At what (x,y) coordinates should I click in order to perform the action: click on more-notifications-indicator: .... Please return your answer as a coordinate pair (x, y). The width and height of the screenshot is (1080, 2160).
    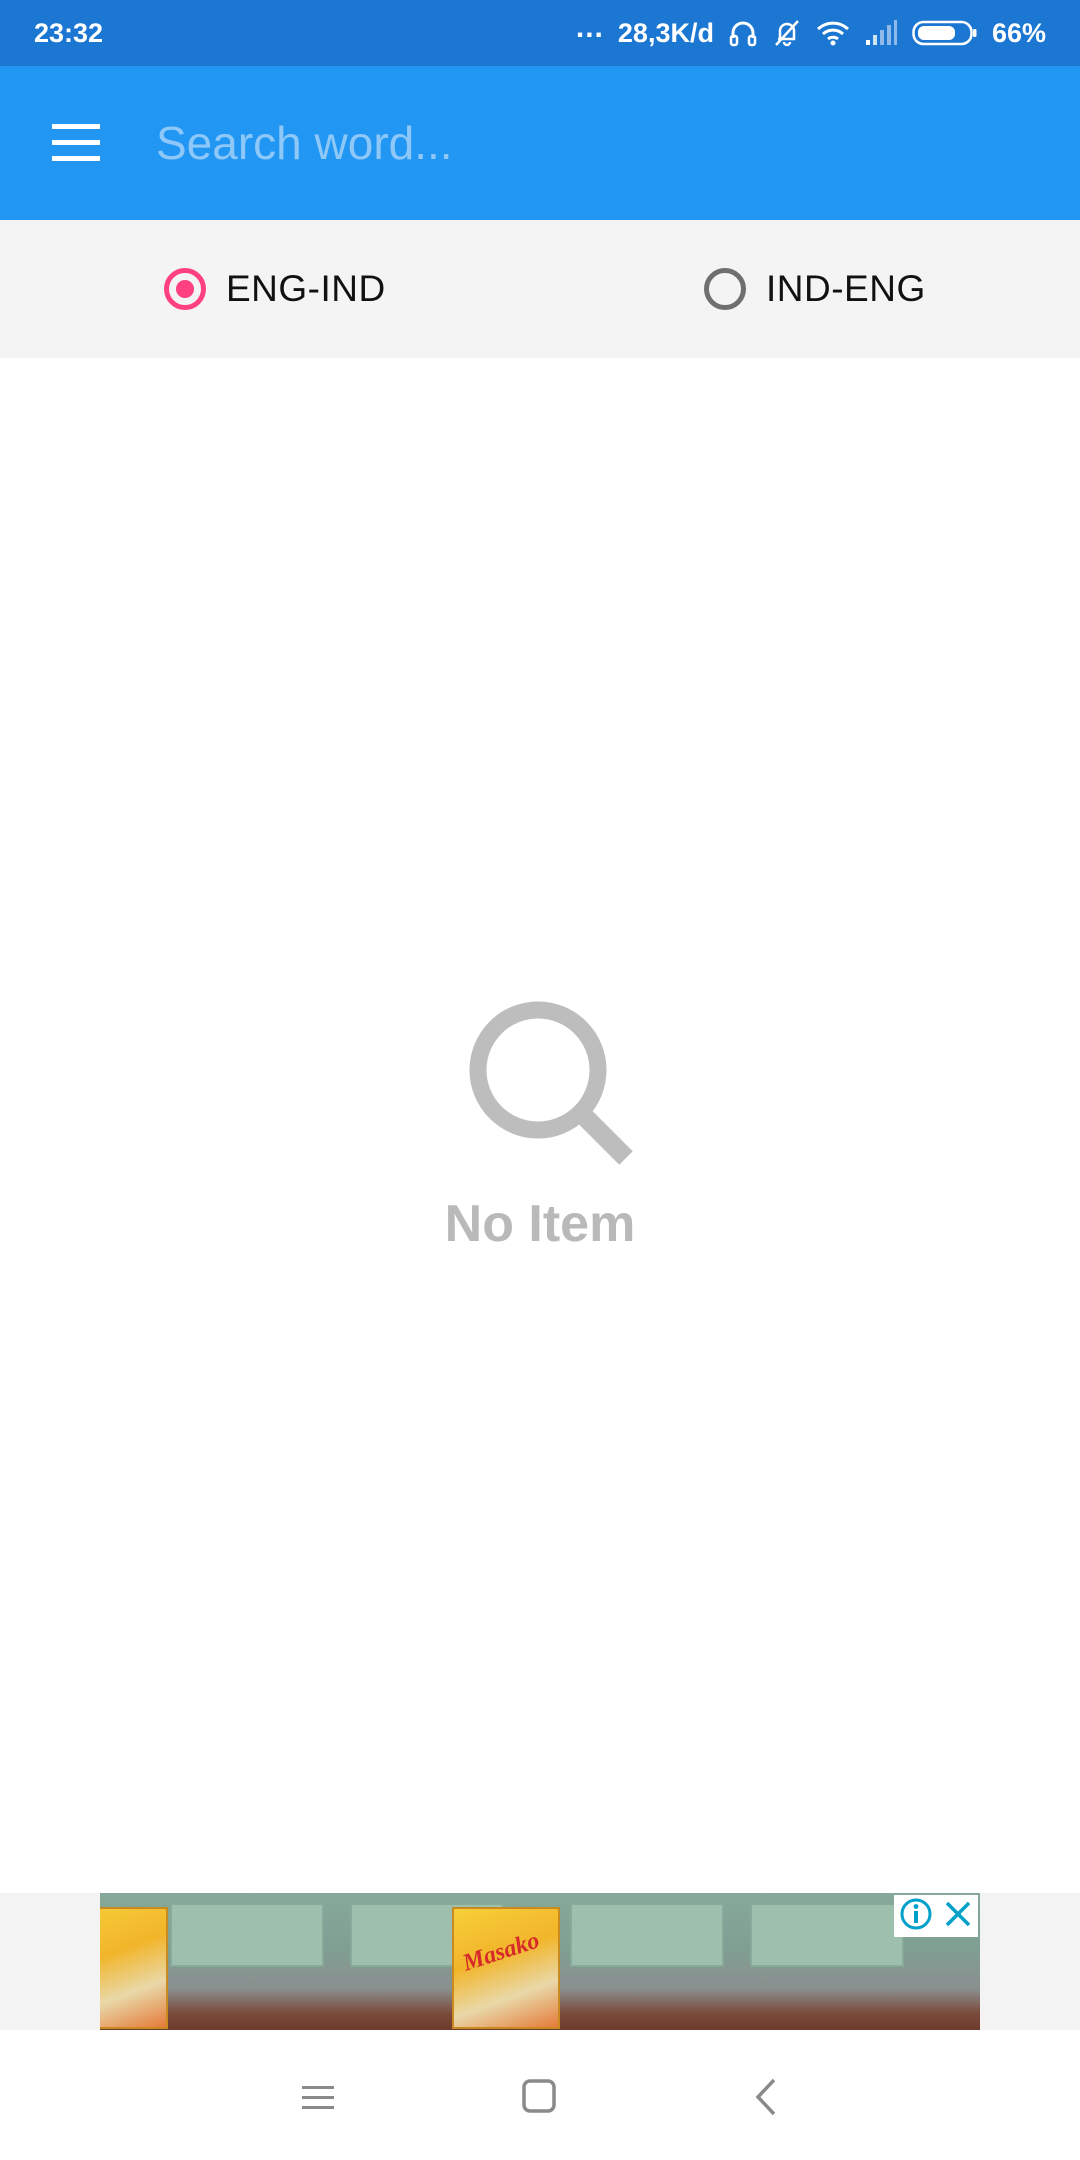
    Looking at the image, I should click on (589, 27).